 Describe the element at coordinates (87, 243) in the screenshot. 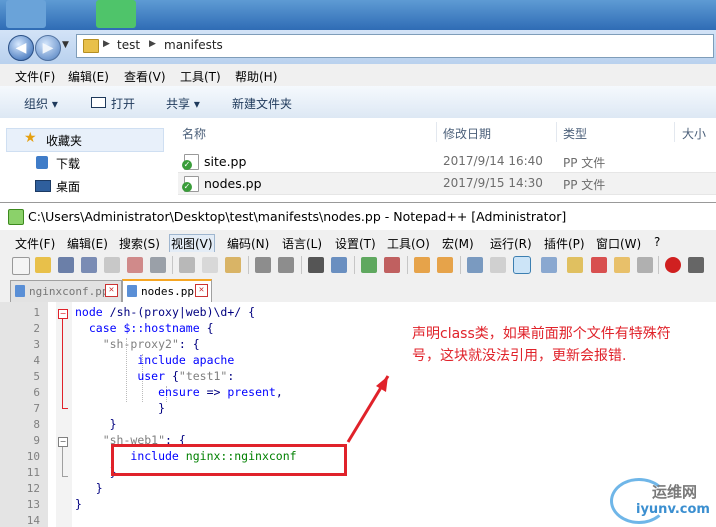

I see `npp-menu-edit: 编辑(E)` at that location.